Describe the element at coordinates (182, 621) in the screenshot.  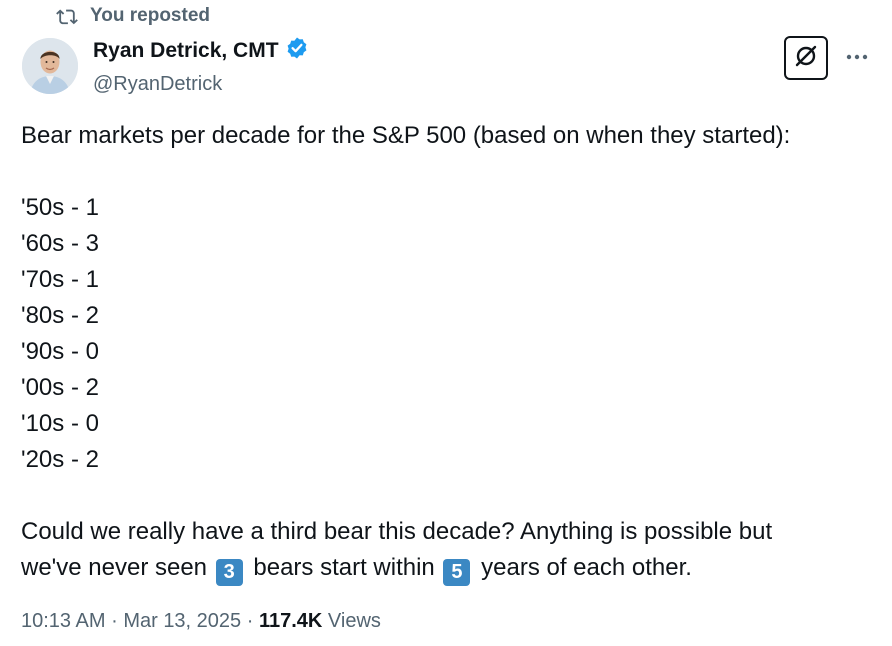
I see `tweet-date: Mar 13, 2025` at that location.